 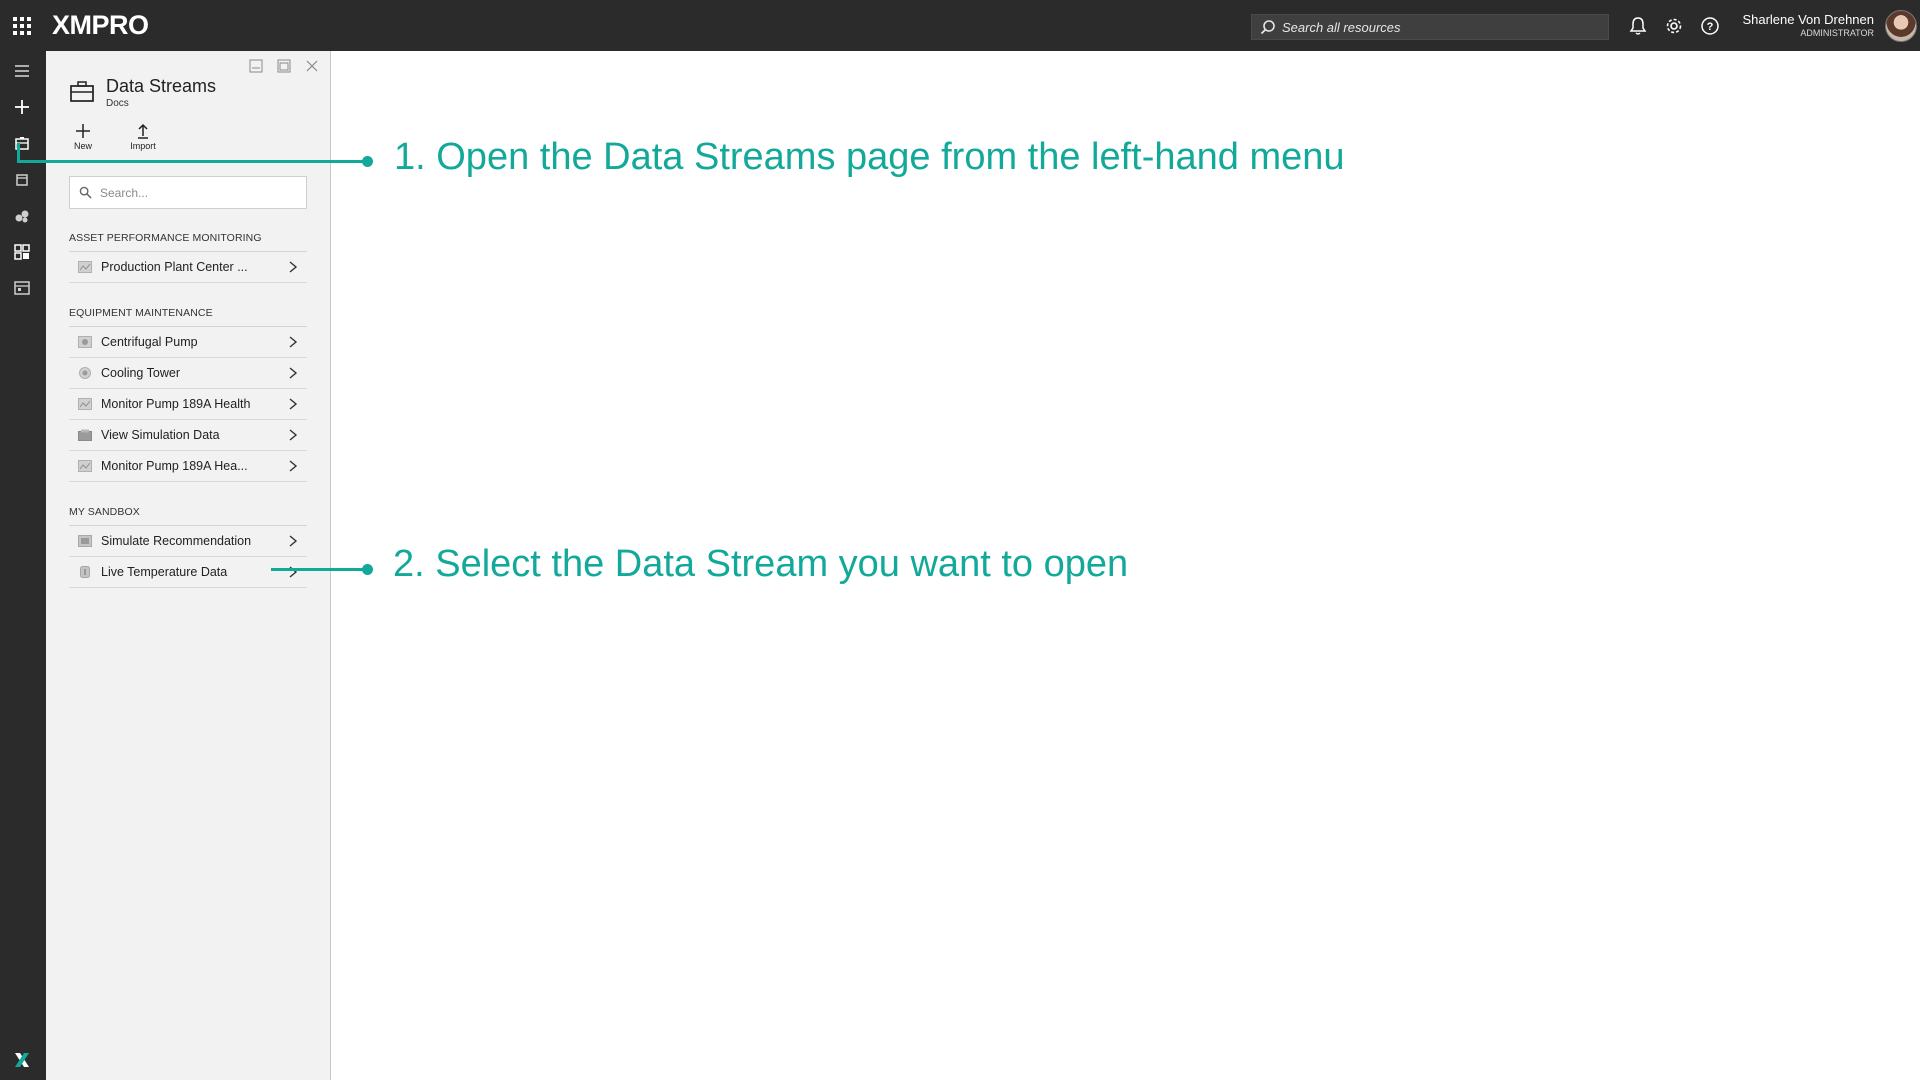 I want to click on import-button: Import, so click(x=143, y=137).